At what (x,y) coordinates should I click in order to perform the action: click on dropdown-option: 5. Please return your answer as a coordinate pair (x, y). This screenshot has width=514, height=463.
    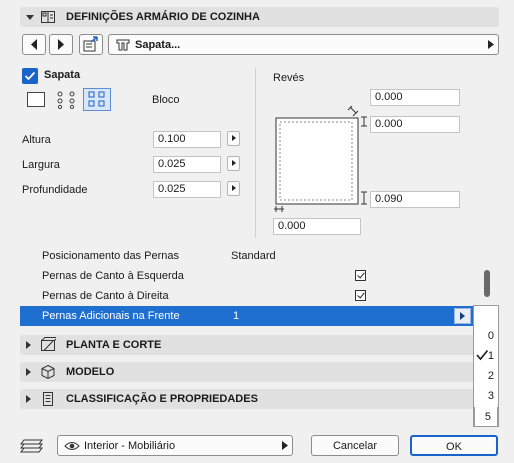
    Looking at the image, I should click on (486, 417).